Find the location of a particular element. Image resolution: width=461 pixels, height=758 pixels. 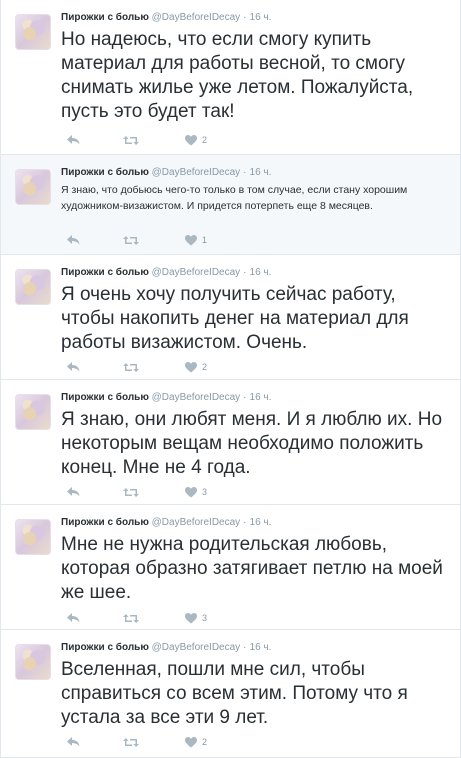

like-count: 1 is located at coordinates (205, 240).